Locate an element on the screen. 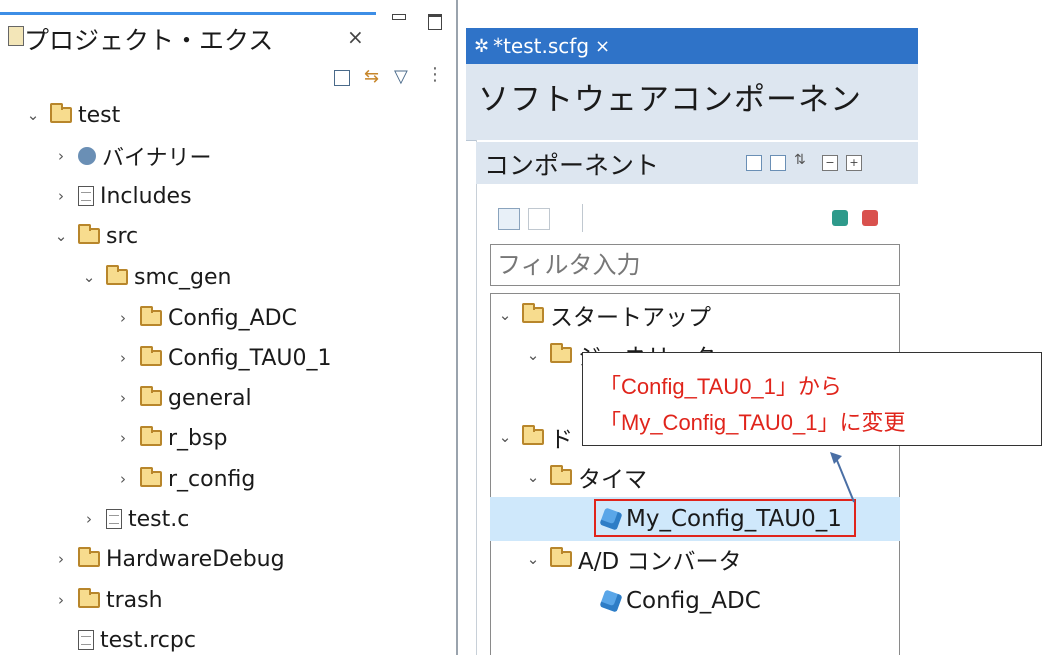 Image resolution: width=1042 pixels, height=660 pixels. tree-item-config-adc: Config_ADC is located at coordinates (678, 601).